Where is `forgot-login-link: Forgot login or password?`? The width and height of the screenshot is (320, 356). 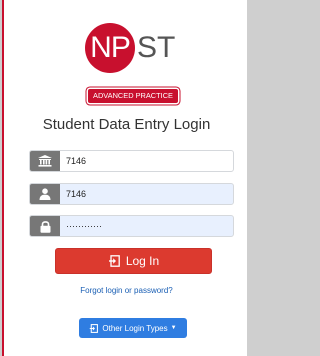
forgot-login-link: Forgot login or password? is located at coordinates (126, 290).